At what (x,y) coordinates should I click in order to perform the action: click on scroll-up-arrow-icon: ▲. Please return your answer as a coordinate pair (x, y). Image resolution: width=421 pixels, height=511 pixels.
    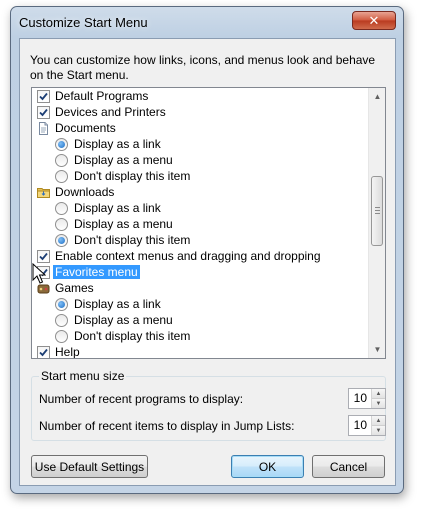
    Looking at the image, I should click on (377, 96).